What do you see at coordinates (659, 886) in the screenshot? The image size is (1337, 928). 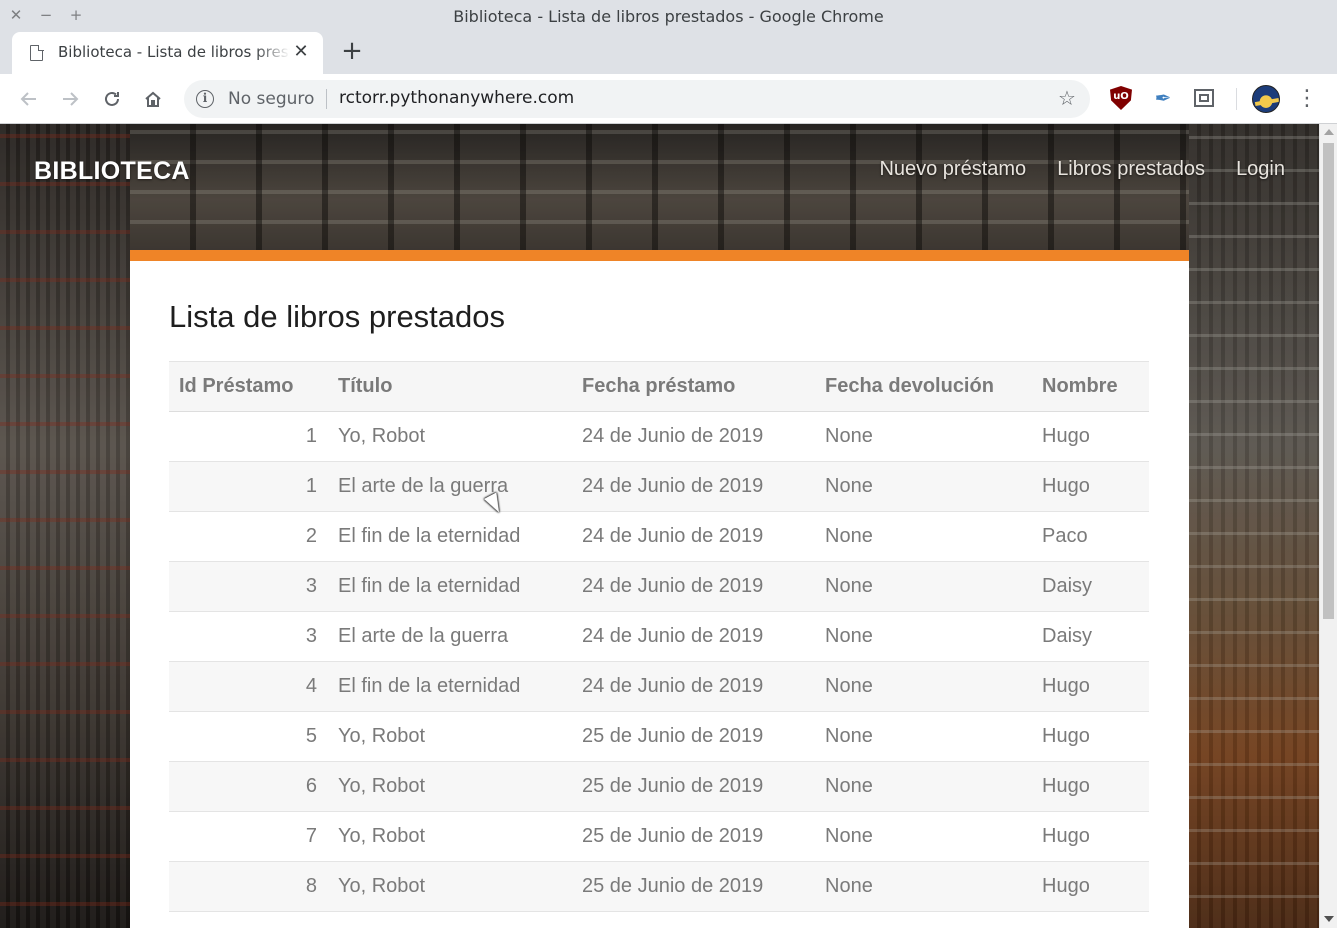 I see `table-row: 8 Yo, Robot 25 de Junio de 2019 None Hugo` at bounding box center [659, 886].